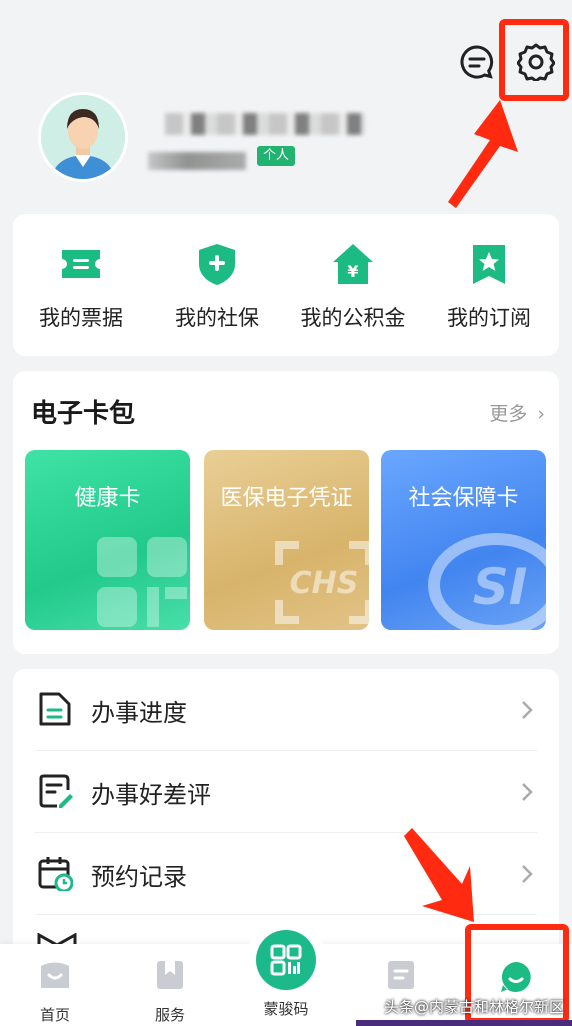  Describe the element at coordinates (463, 498) in the screenshot. I see `card-label: 社会保障卡` at that location.